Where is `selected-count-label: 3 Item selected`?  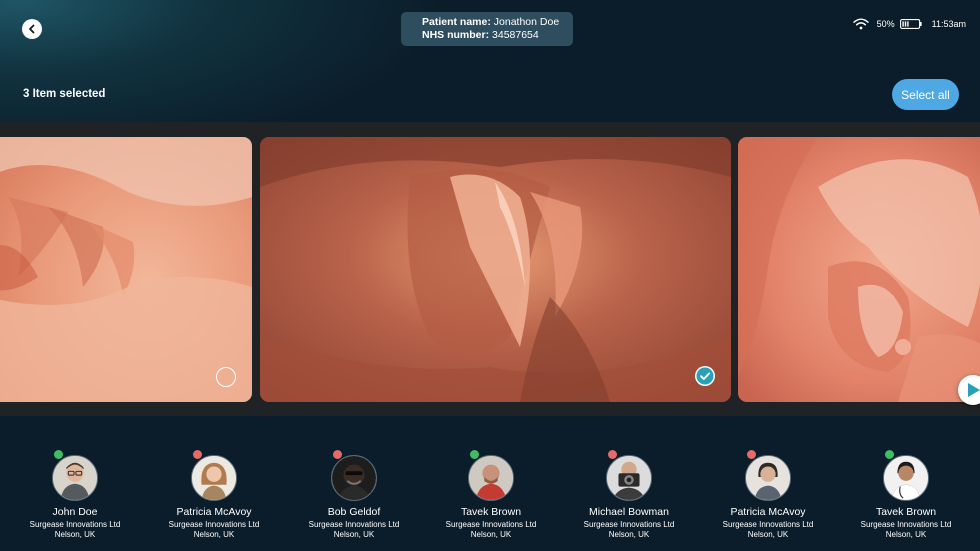 selected-count-label: 3 Item selected is located at coordinates (64, 94).